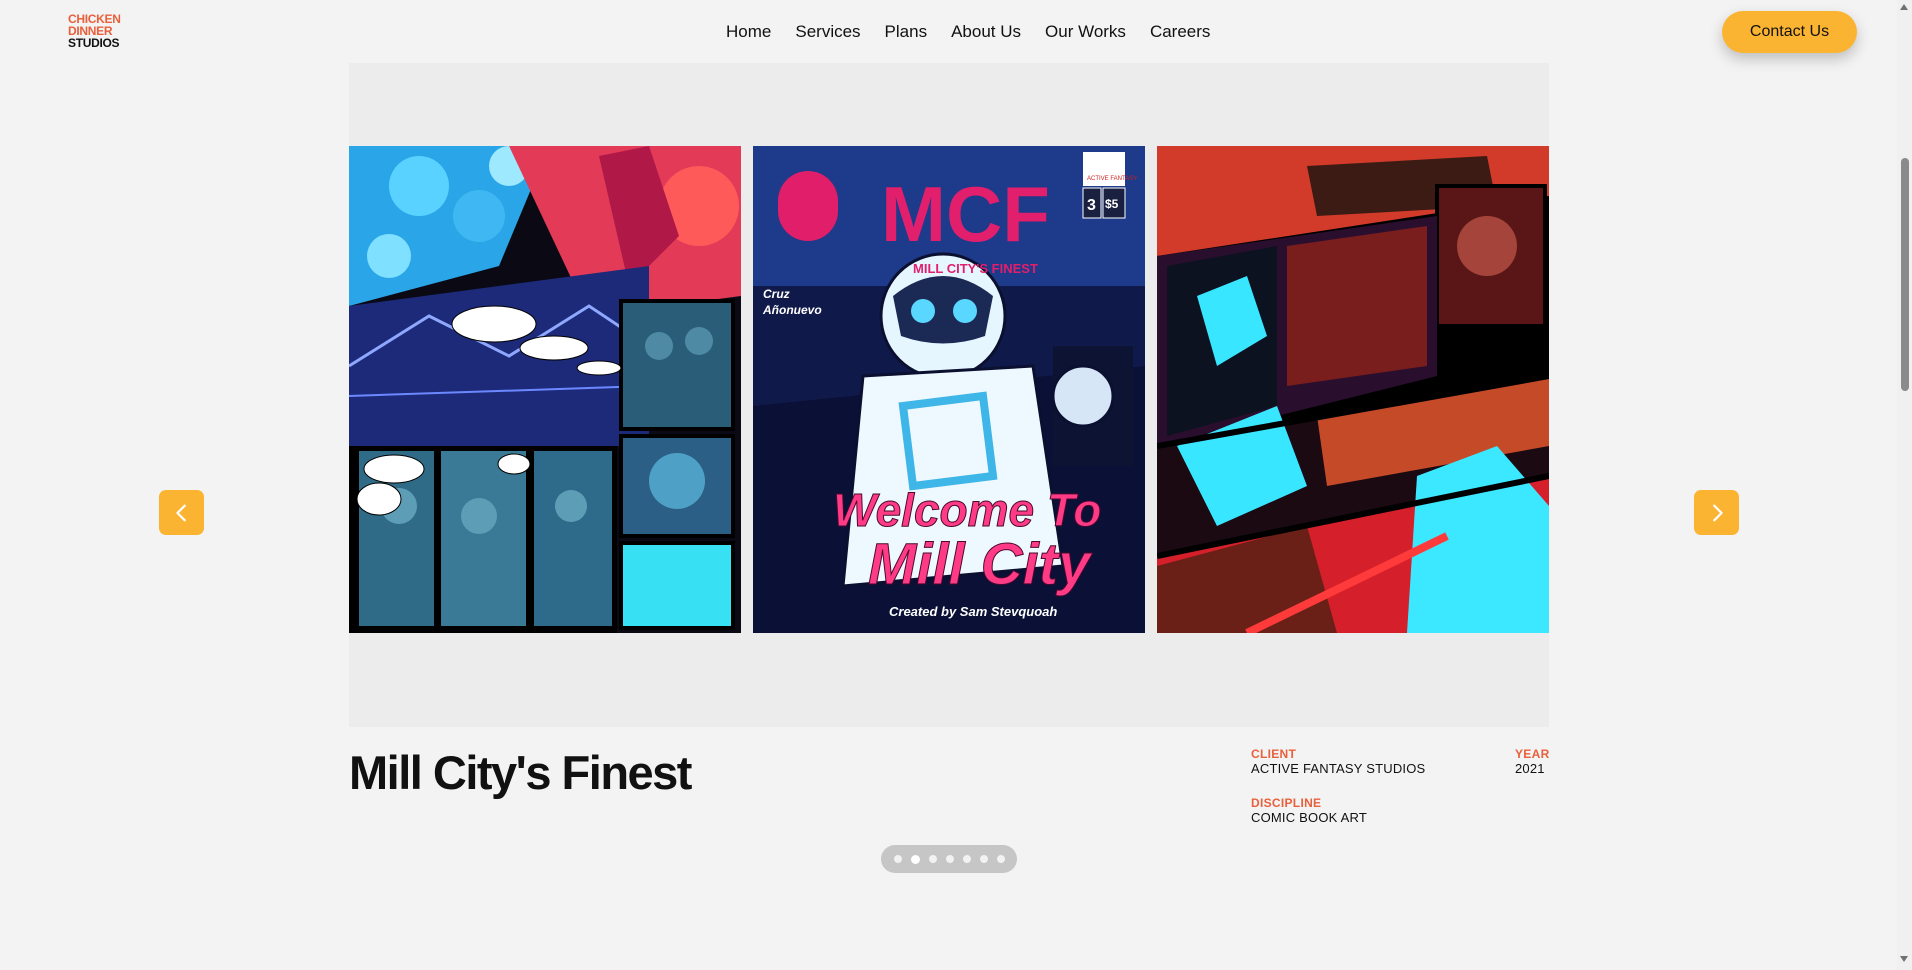  What do you see at coordinates (967, 510) in the screenshot?
I see `cover-headline-1: Welcome To` at bounding box center [967, 510].